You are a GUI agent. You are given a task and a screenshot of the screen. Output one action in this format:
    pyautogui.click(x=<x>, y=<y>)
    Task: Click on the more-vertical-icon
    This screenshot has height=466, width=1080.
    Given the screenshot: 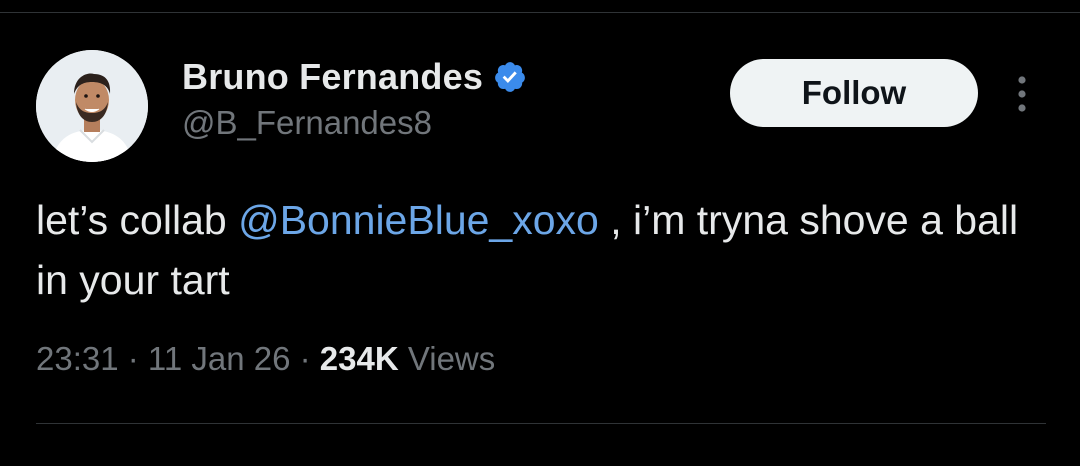 What is the action you would take?
    pyautogui.click(x=1022, y=94)
    